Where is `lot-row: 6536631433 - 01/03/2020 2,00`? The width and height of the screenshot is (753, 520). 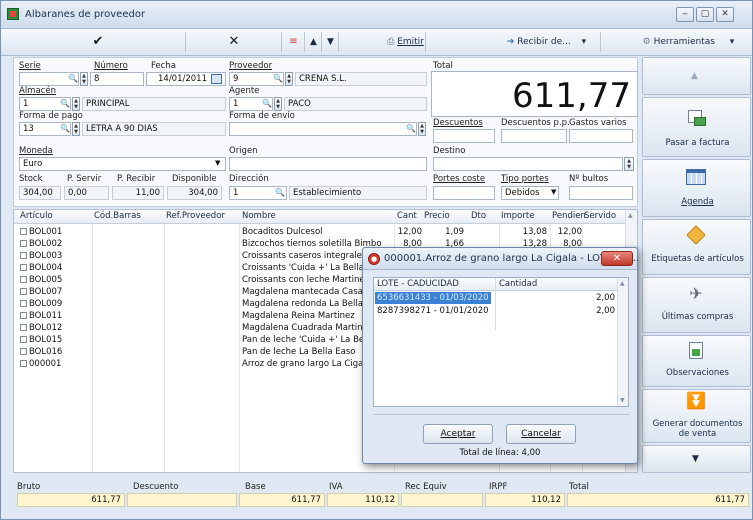
lot-row: 6536631433 - 01/03/2020 2,00 is located at coordinates (495, 298).